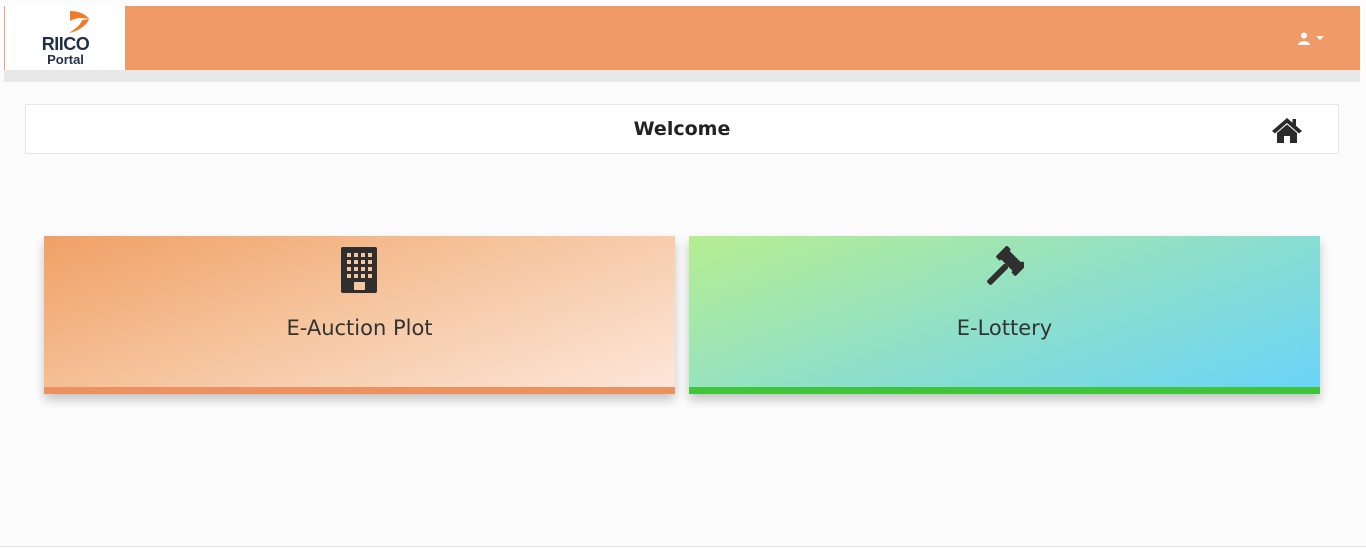  Describe the element at coordinates (1287, 130) in the screenshot. I see `home-icon` at that location.